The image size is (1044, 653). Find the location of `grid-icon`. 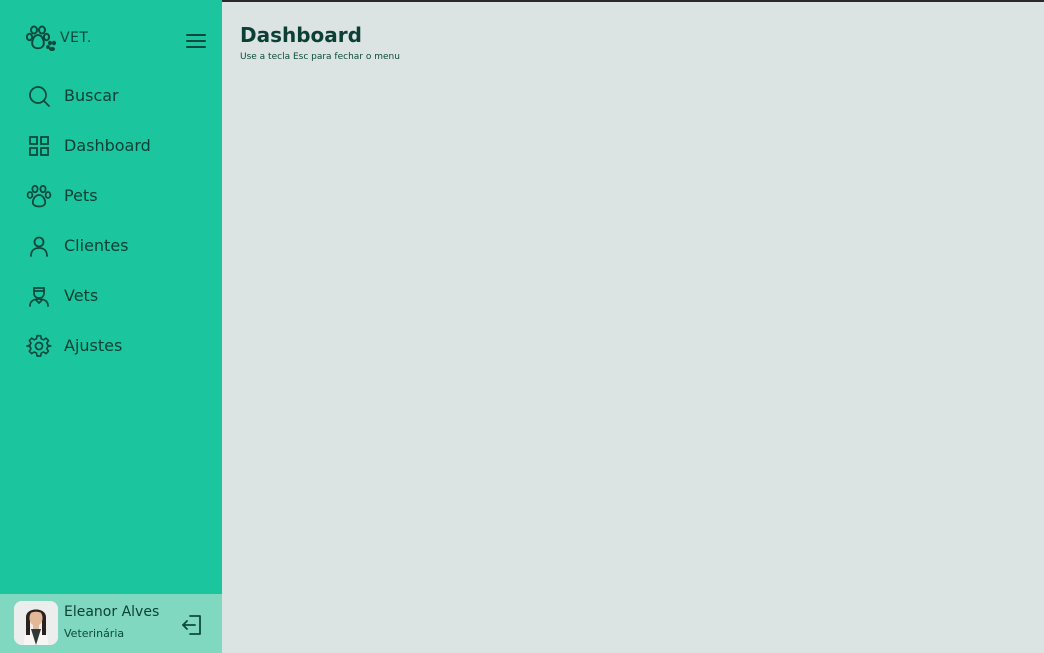

grid-icon is located at coordinates (39, 146).